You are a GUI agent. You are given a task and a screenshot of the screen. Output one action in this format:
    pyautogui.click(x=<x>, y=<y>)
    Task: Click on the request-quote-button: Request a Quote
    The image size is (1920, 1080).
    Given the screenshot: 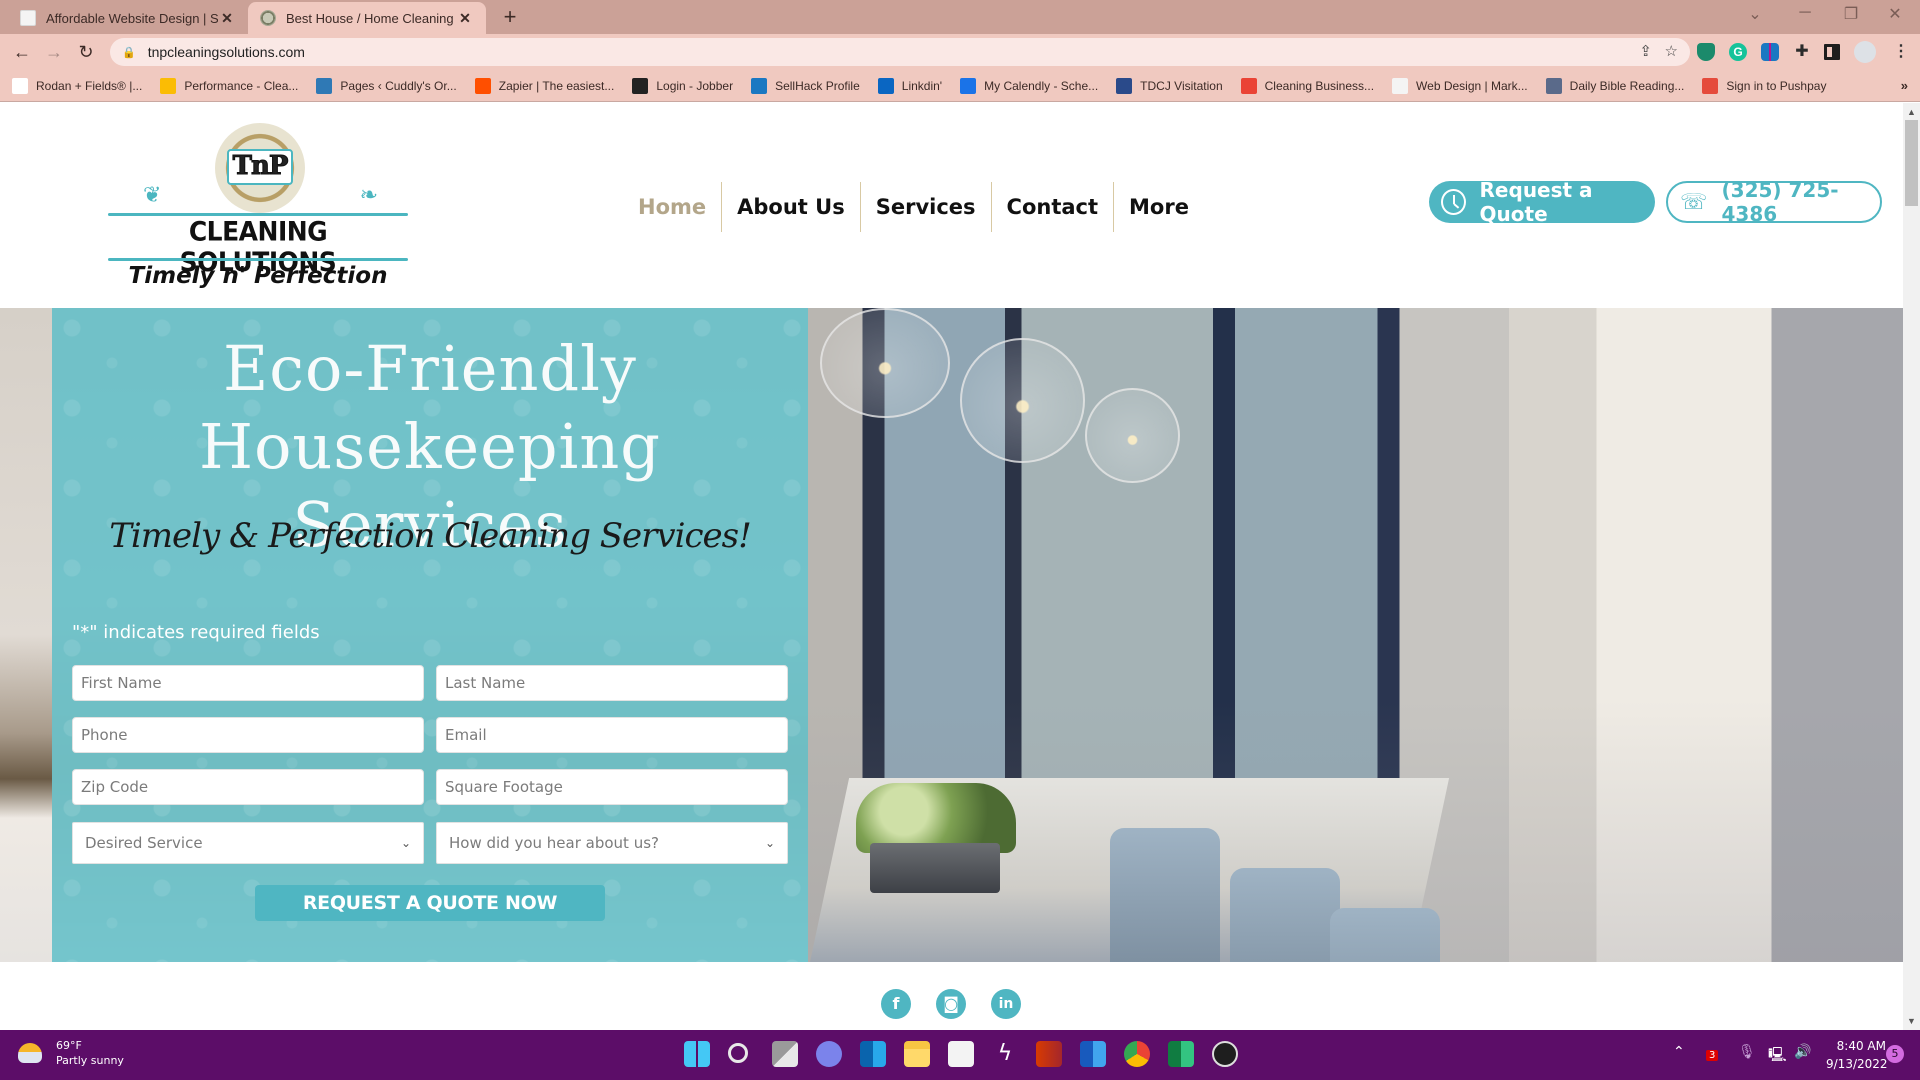 What is the action you would take?
    pyautogui.click(x=1542, y=202)
    